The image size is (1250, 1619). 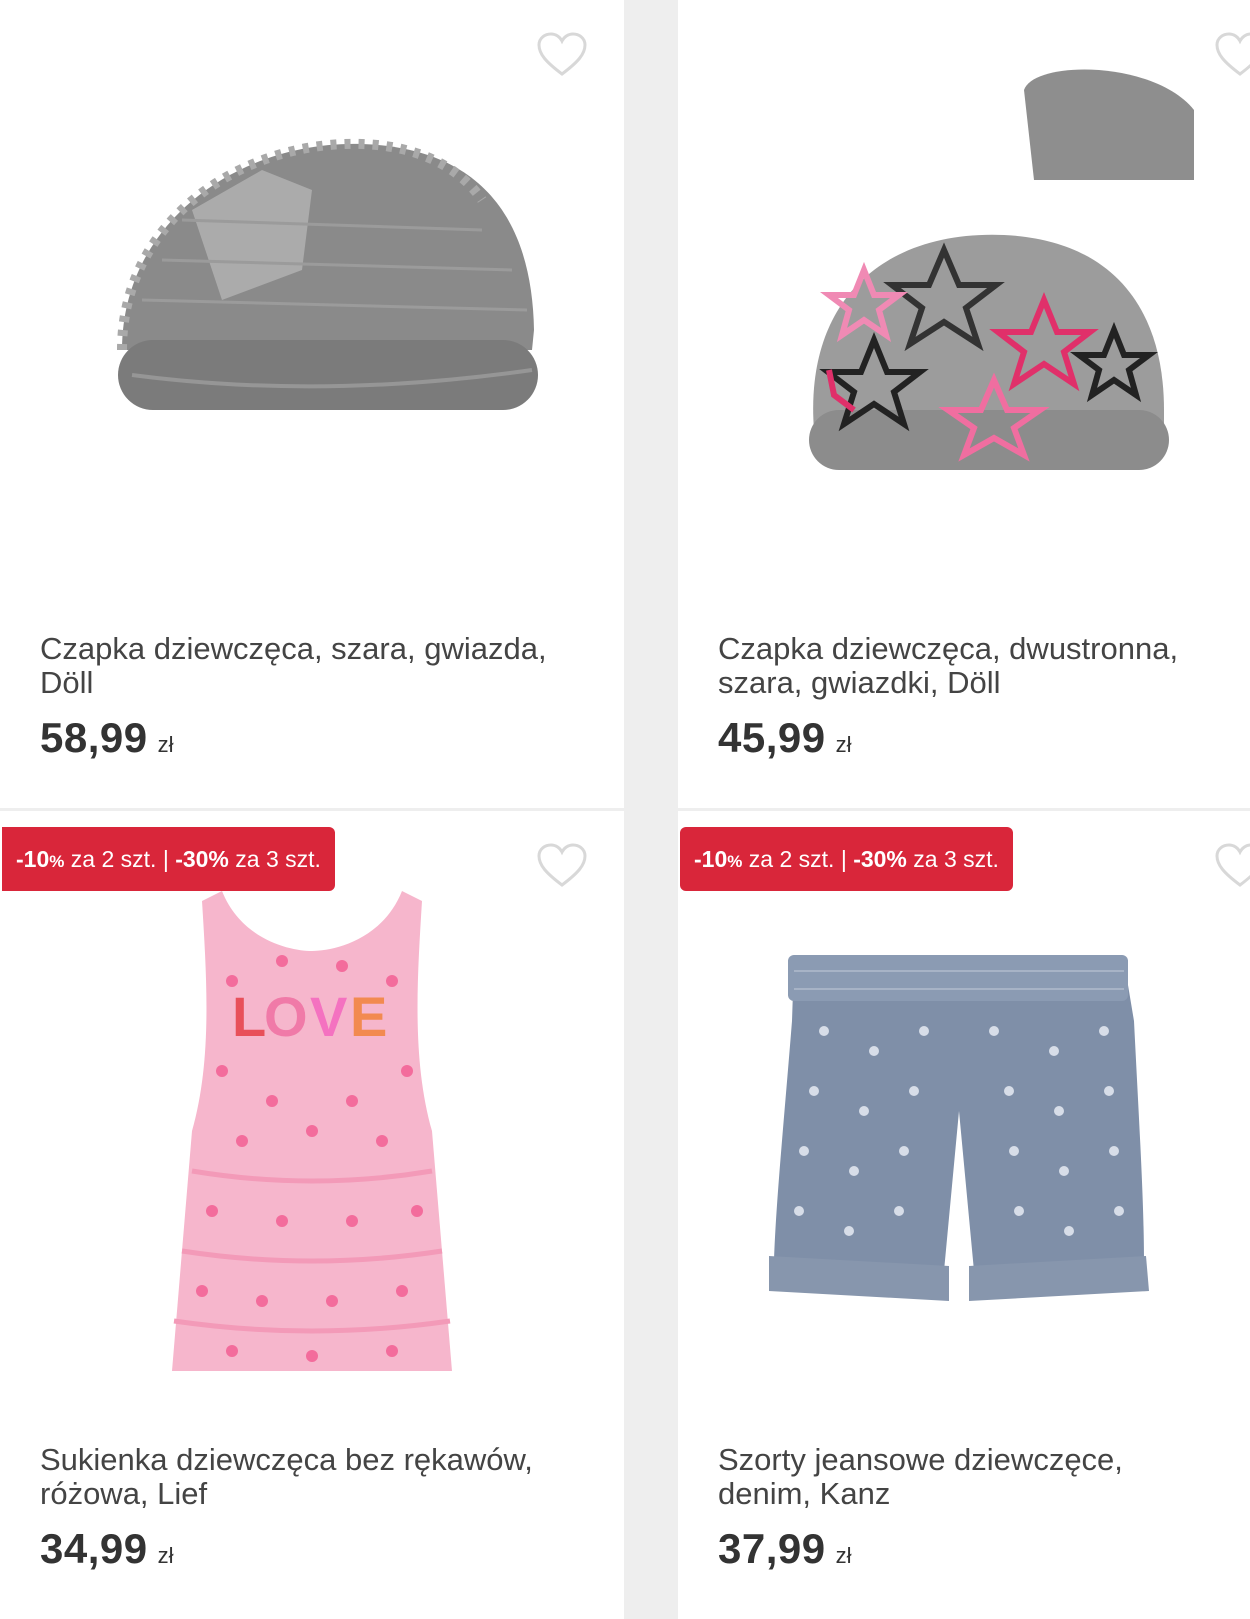 What do you see at coordinates (286, 1016) in the screenshot?
I see `svg-text: O` at bounding box center [286, 1016].